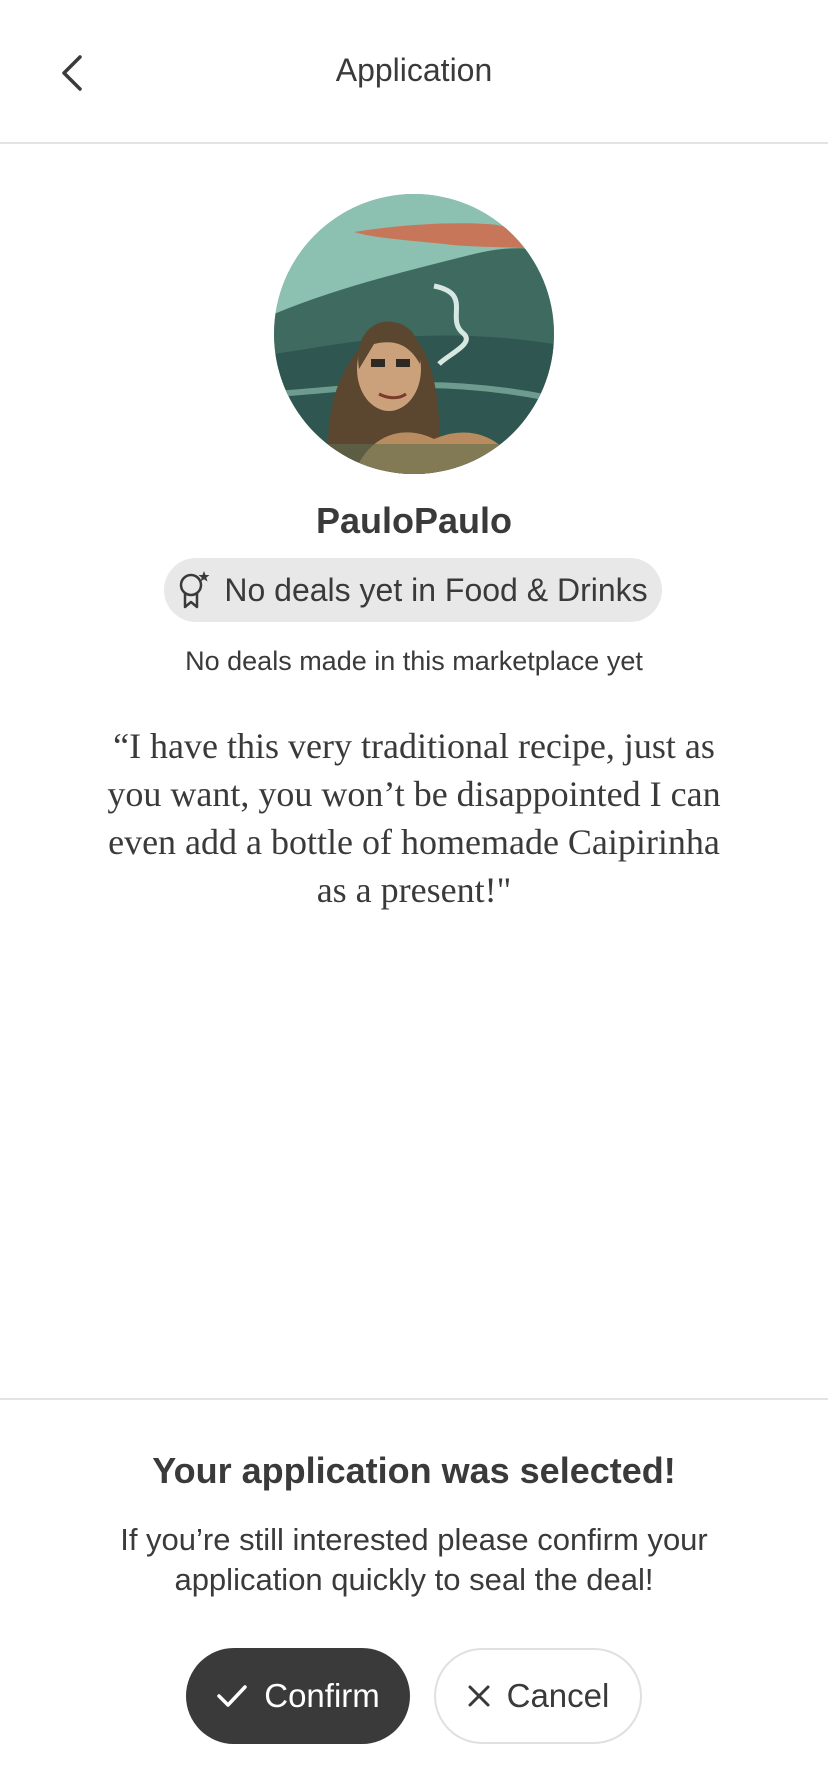  Describe the element at coordinates (479, 1696) in the screenshot. I see `close-icon` at that location.